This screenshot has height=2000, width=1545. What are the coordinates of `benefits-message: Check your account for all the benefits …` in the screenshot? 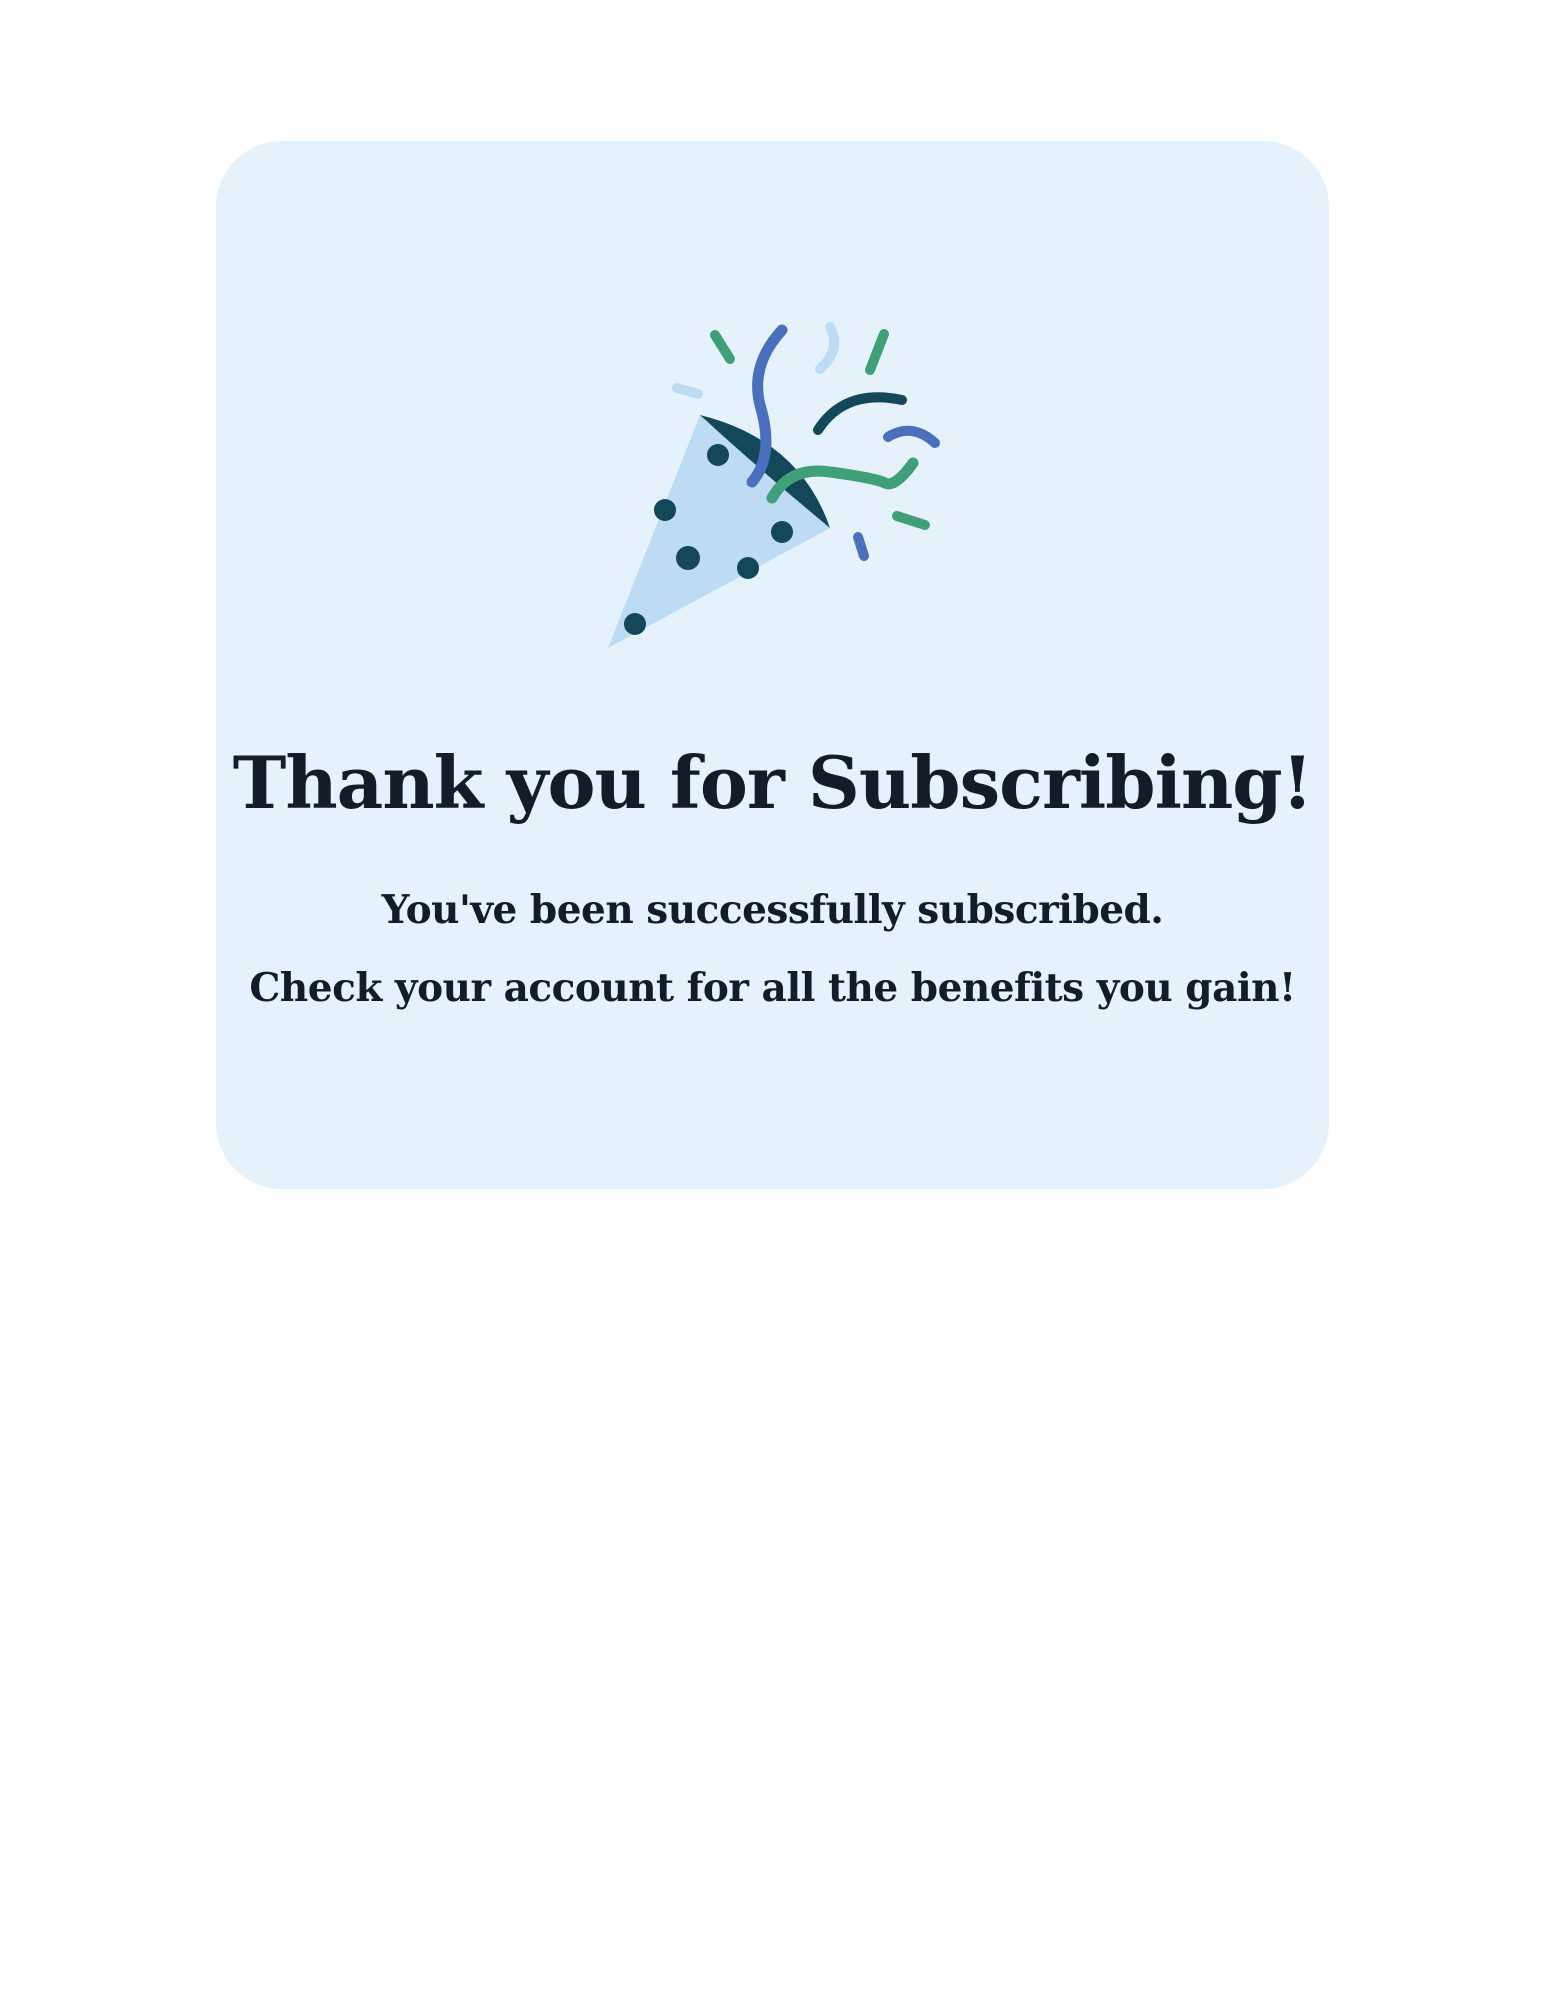 It's located at (772, 988).